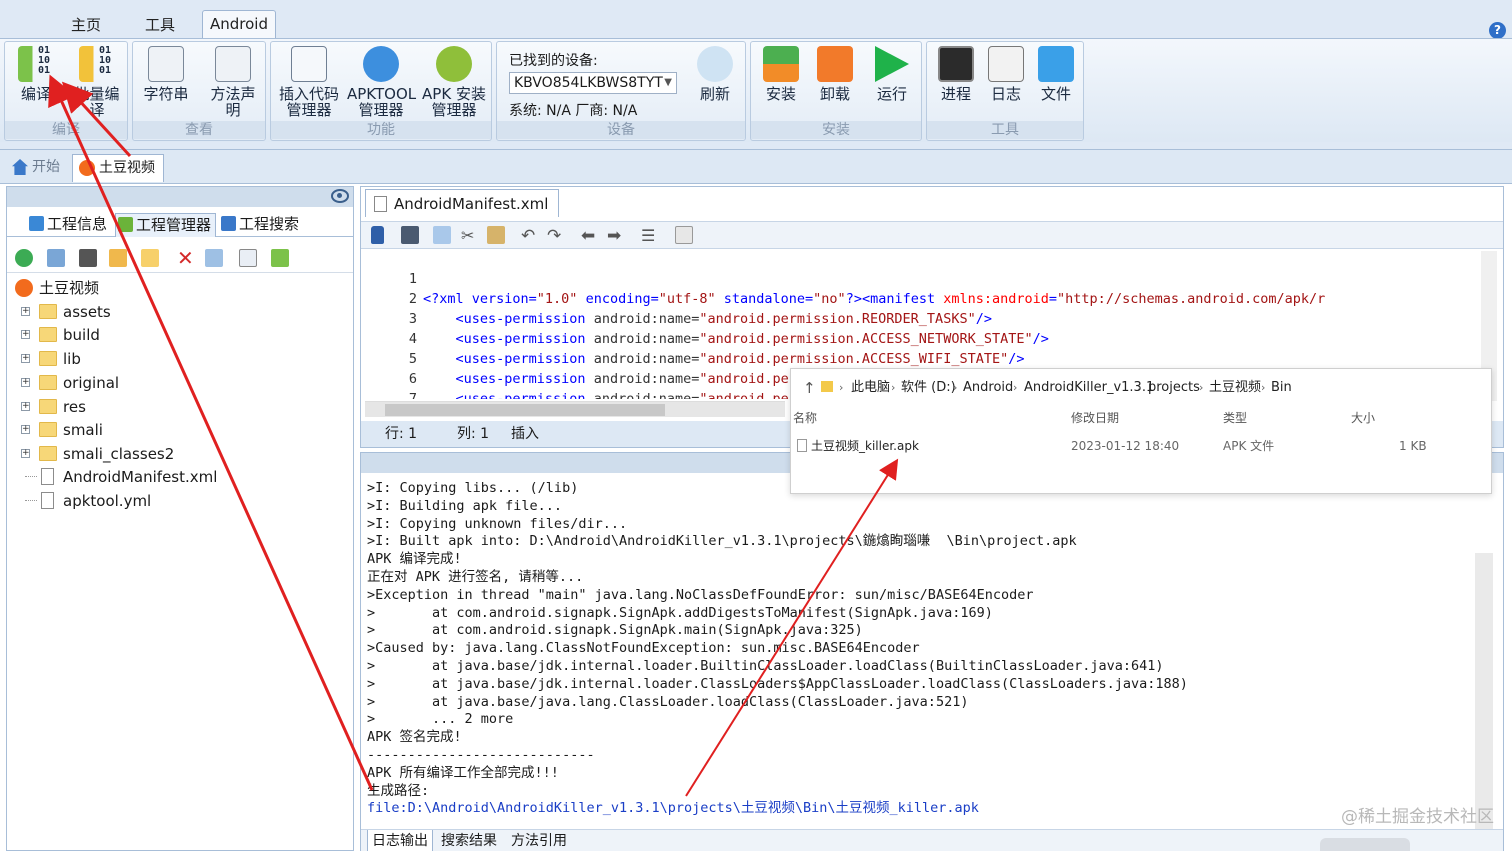 The image size is (1512, 851). I want to click on apk-install-manager-button: APK 安装 管理器, so click(454, 85).